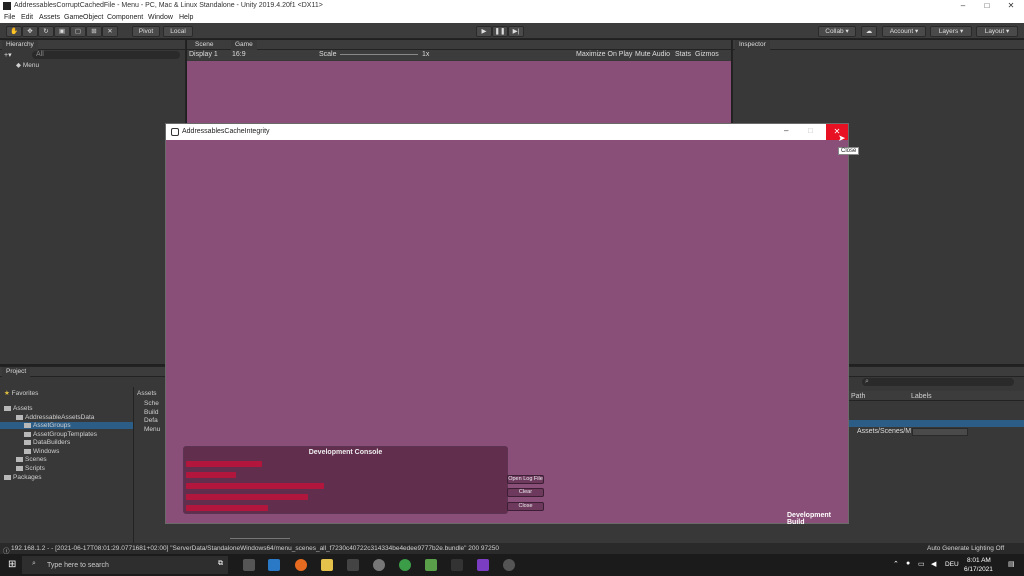 The height and width of the screenshot is (576, 1024). What do you see at coordinates (652, 54) in the screenshot?
I see `mute-audio-toggle: Mute Audio` at bounding box center [652, 54].